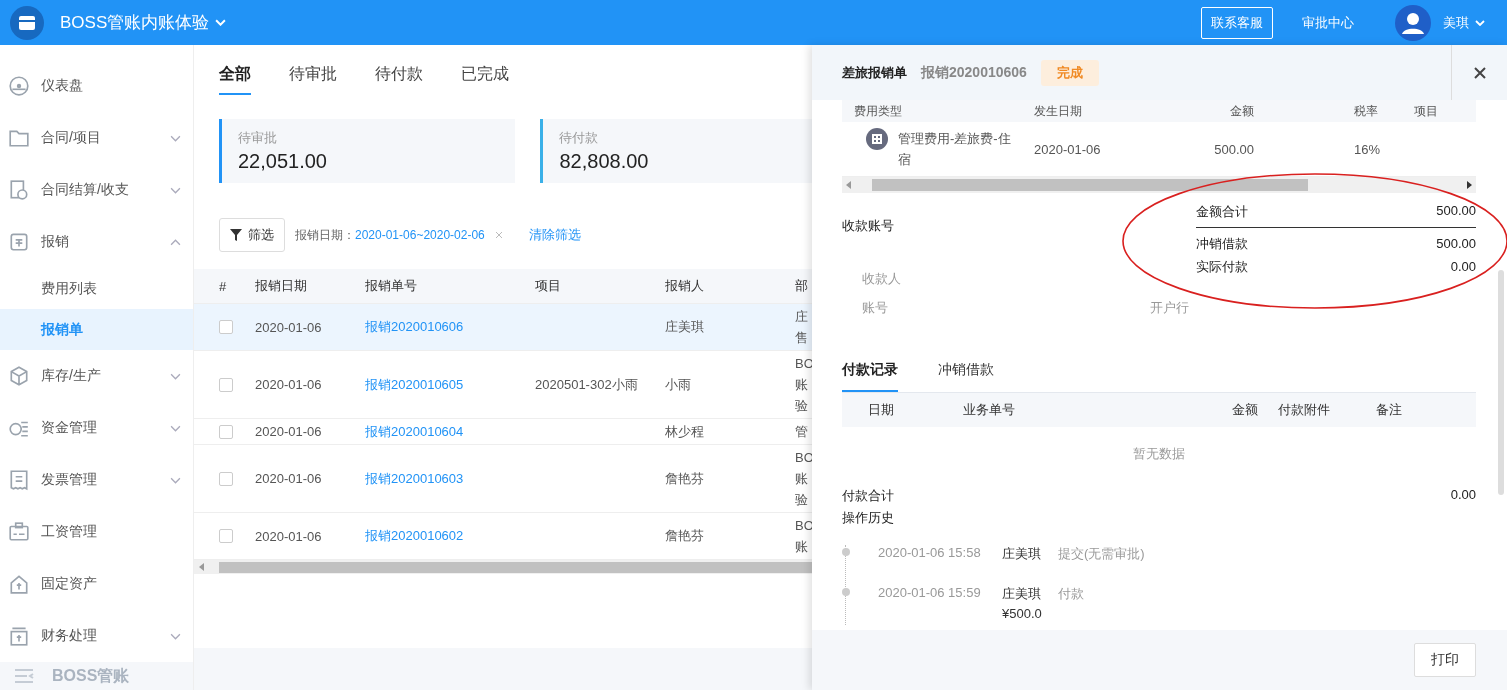  What do you see at coordinates (930, 552) in the screenshot?
I see `history-time: 2020-01-06 15:58` at bounding box center [930, 552].